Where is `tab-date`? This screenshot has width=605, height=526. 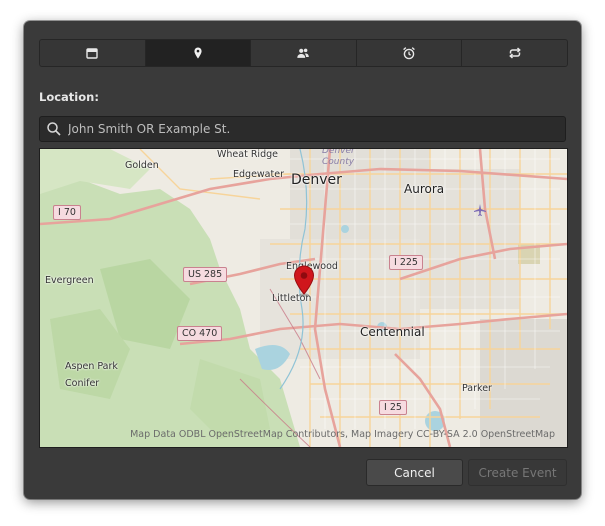 tab-date is located at coordinates (93, 53).